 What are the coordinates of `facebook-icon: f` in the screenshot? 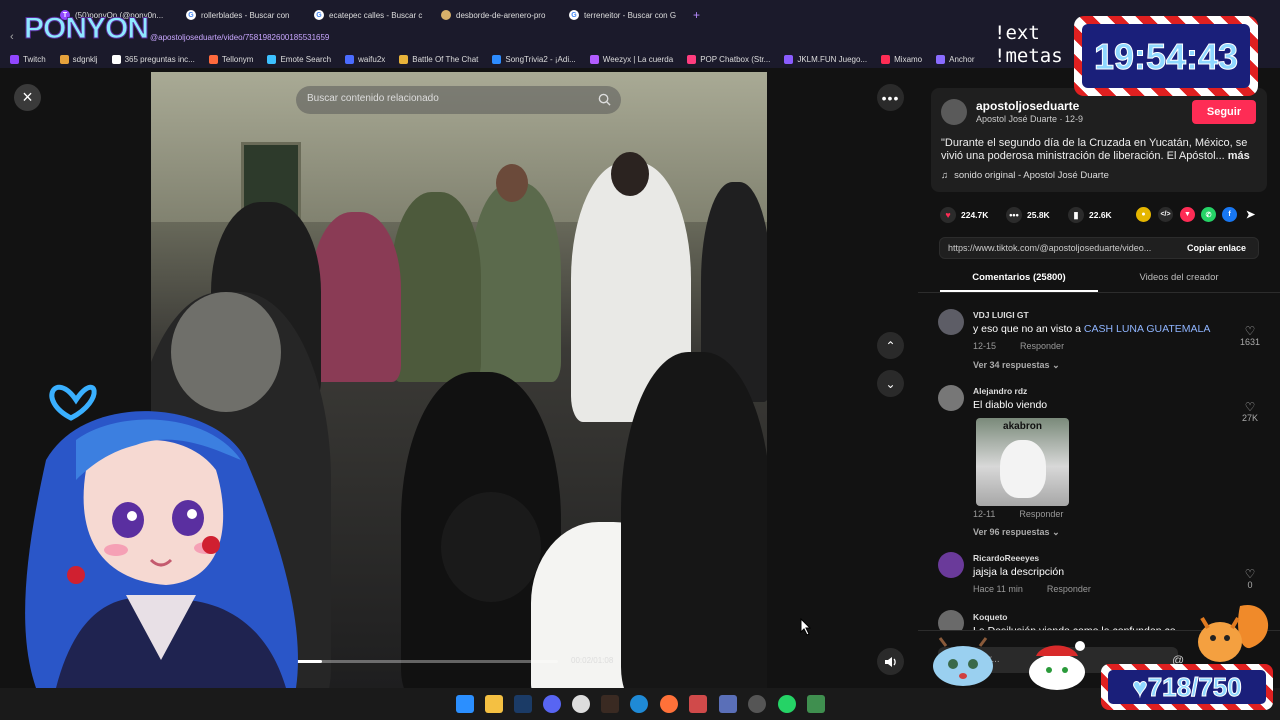 It's located at (1229, 214).